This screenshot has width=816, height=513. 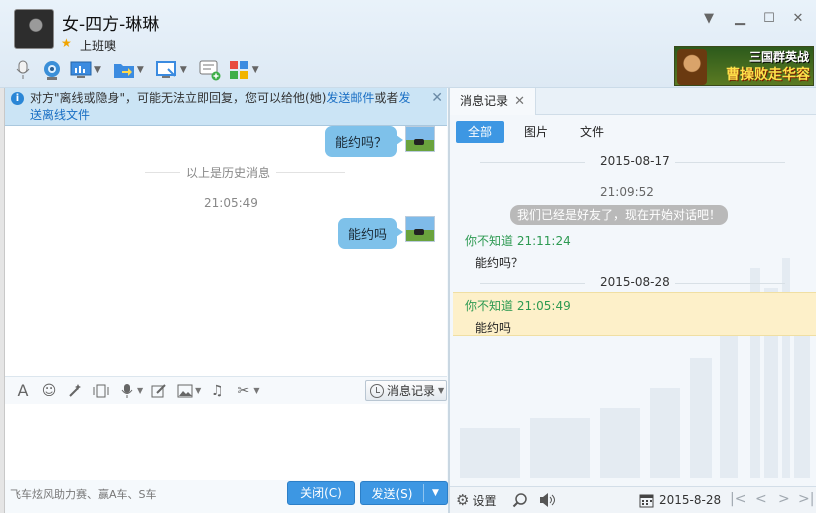 What do you see at coordinates (411, 391) in the screenshot?
I see `message-history-label: 消息记录` at bounding box center [411, 391].